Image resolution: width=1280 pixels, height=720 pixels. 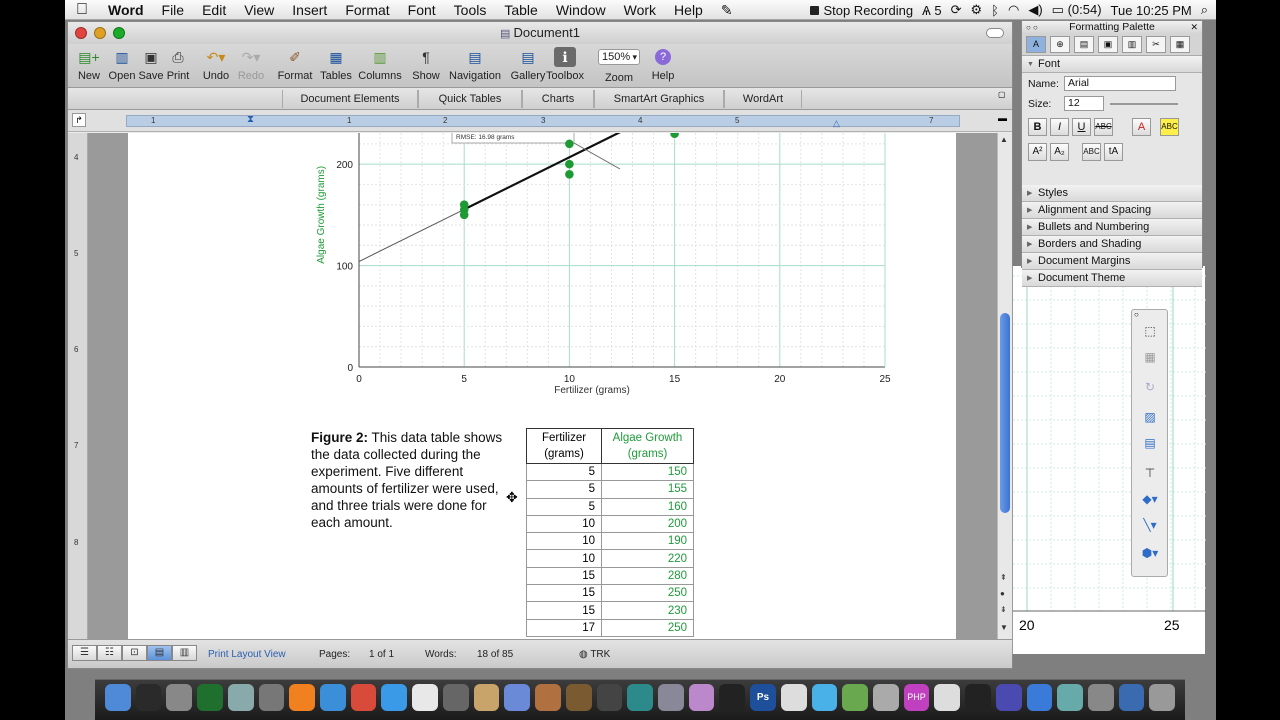 I want to click on wifi-icon: ◠, so click(x=1013, y=10).